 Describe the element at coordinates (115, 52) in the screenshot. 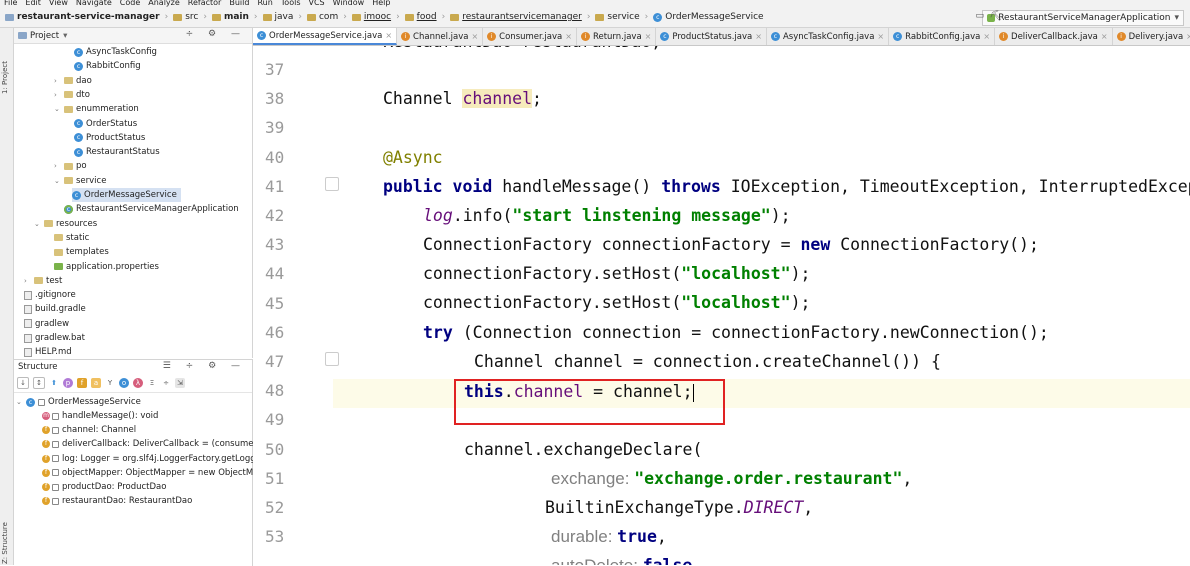

I see `tree-item: c AsyncTaskConfig` at that location.